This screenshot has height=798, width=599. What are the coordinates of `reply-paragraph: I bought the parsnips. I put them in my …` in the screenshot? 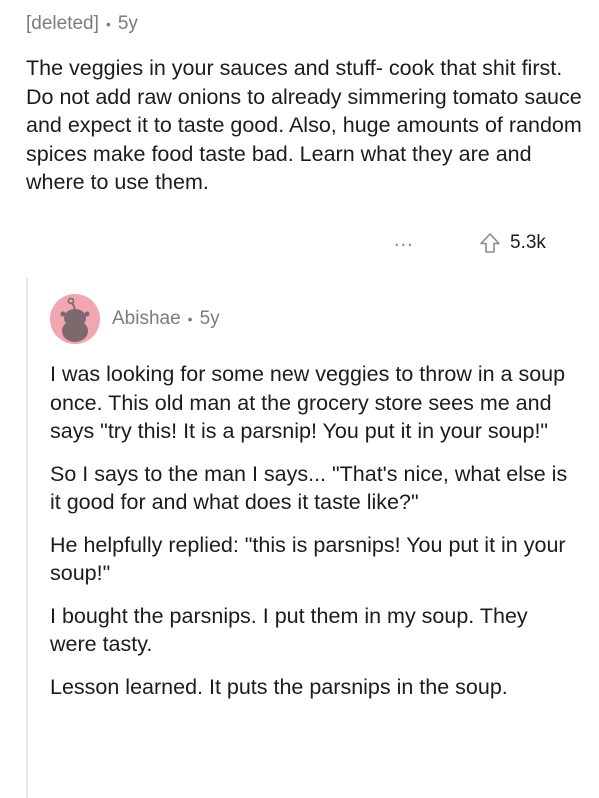 It's located at (289, 630).